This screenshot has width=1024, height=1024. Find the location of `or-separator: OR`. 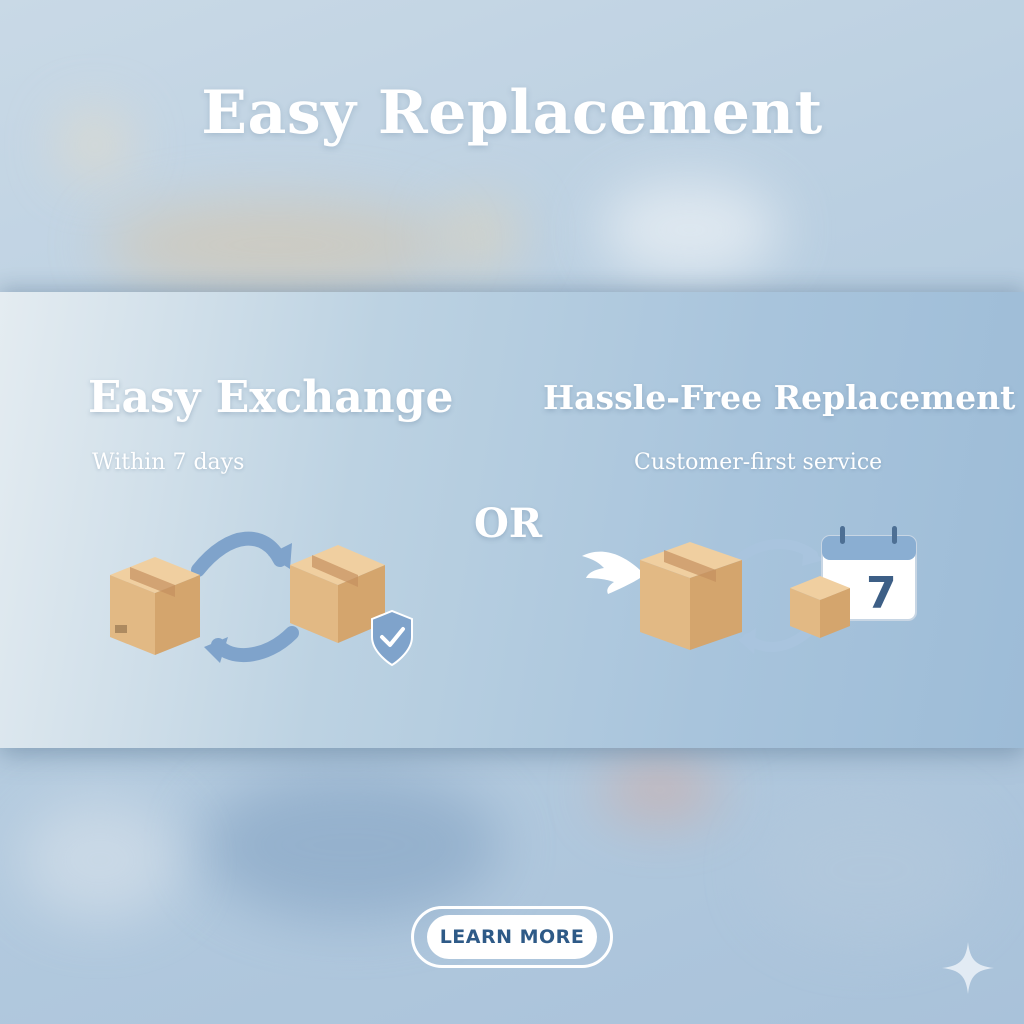

or-separator: OR is located at coordinates (508, 523).